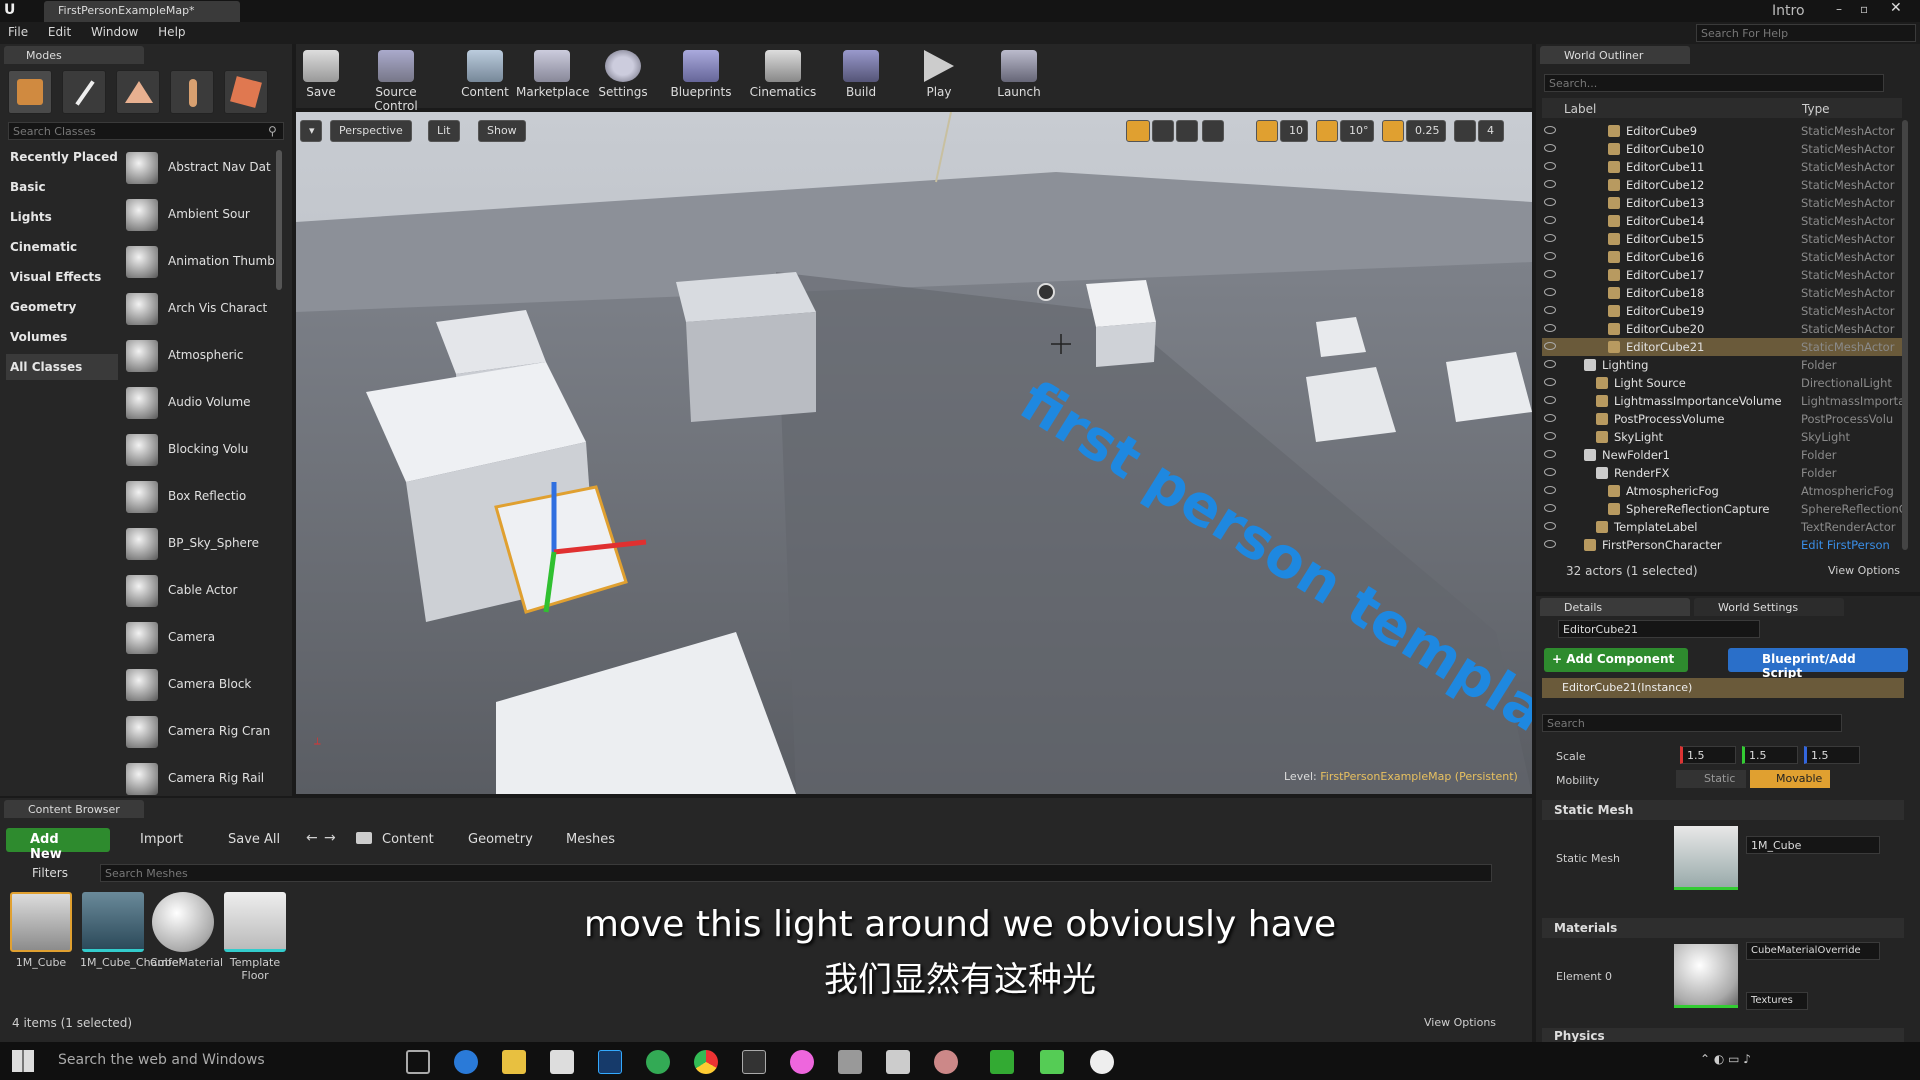 The width and height of the screenshot is (1920, 1080). Describe the element at coordinates (796, 873) in the screenshot. I see `search-meshes-input: Search Meshes` at that location.